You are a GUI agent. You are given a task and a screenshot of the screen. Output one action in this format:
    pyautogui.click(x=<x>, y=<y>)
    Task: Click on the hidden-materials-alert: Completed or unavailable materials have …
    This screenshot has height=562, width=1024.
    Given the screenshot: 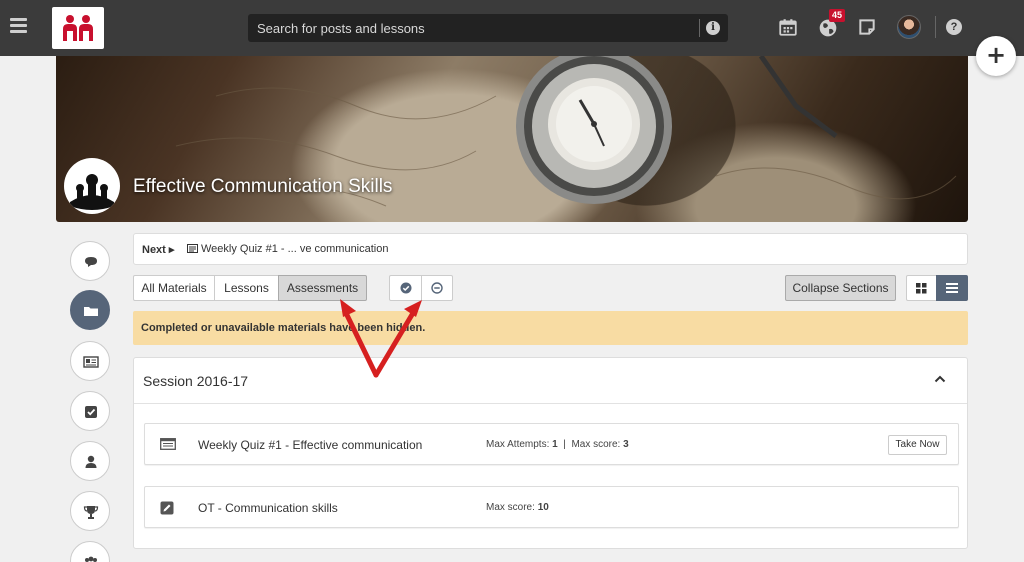 What is the action you would take?
    pyautogui.click(x=550, y=328)
    